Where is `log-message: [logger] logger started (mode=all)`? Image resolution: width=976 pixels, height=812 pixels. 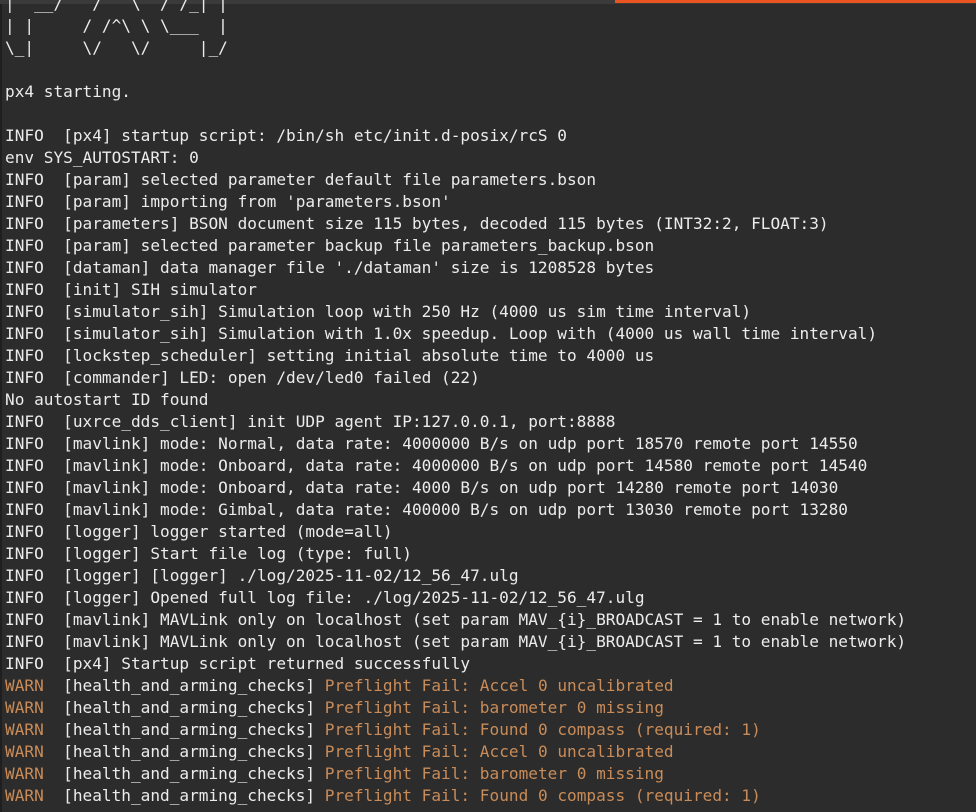
log-message: [logger] logger started (mode=all) is located at coordinates (228, 531).